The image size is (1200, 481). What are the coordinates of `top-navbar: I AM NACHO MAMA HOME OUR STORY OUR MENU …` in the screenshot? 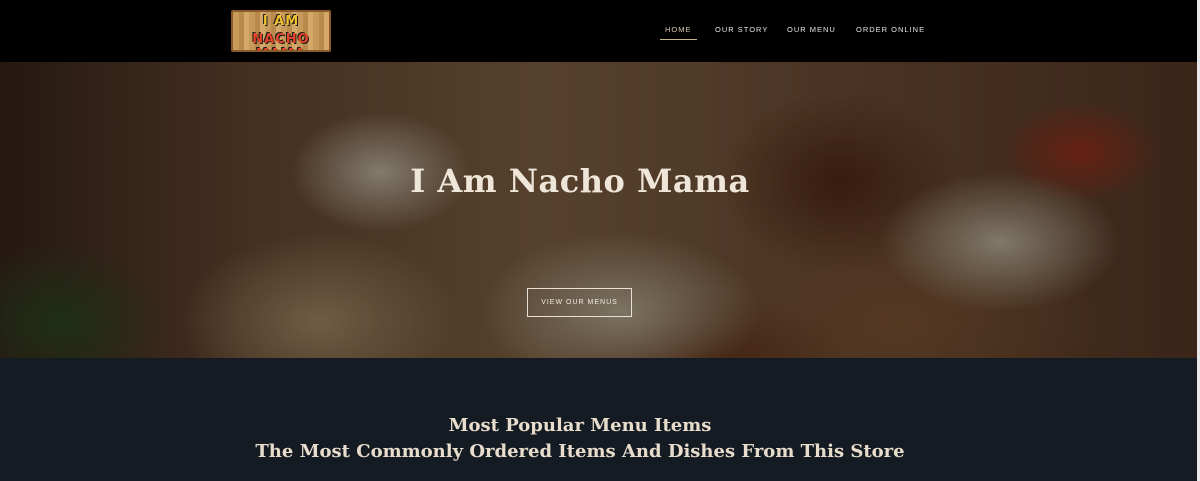 It's located at (600, 31).